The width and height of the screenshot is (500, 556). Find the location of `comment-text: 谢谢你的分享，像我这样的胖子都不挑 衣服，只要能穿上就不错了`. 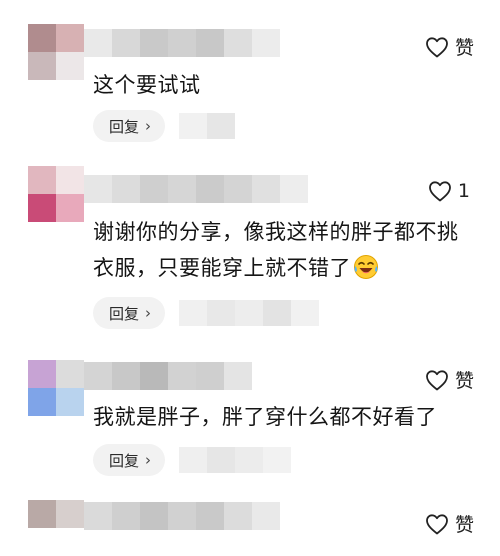

comment-text: 谢谢你的分享，像我这样的胖子都不挑 衣服，只要能穿上就不错了 is located at coordinates (276, 250).